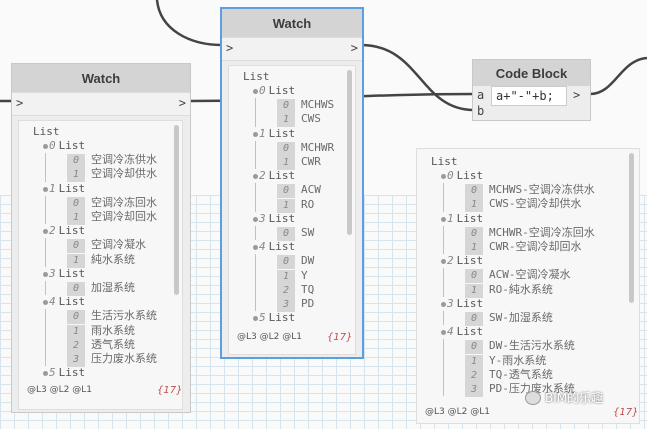 The height and width of the screenshot is (429, 647). What do you see at coordinates (308, 261) in the screenshot?
I see `item-value: DW` at bounding box center [308, 261].